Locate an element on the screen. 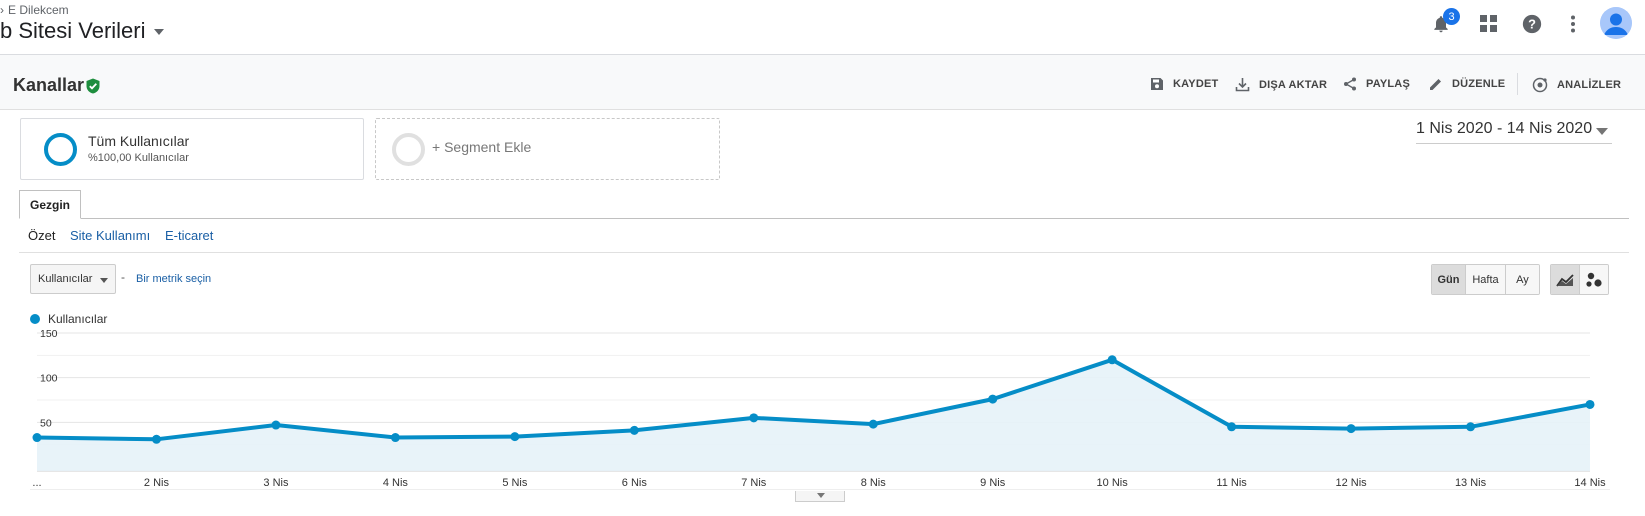 This screenshot has width=1645, height=516. date-range-label: 1 Nis 2020 - 14 Nis 2020 is located at coordinates (1504, 128).